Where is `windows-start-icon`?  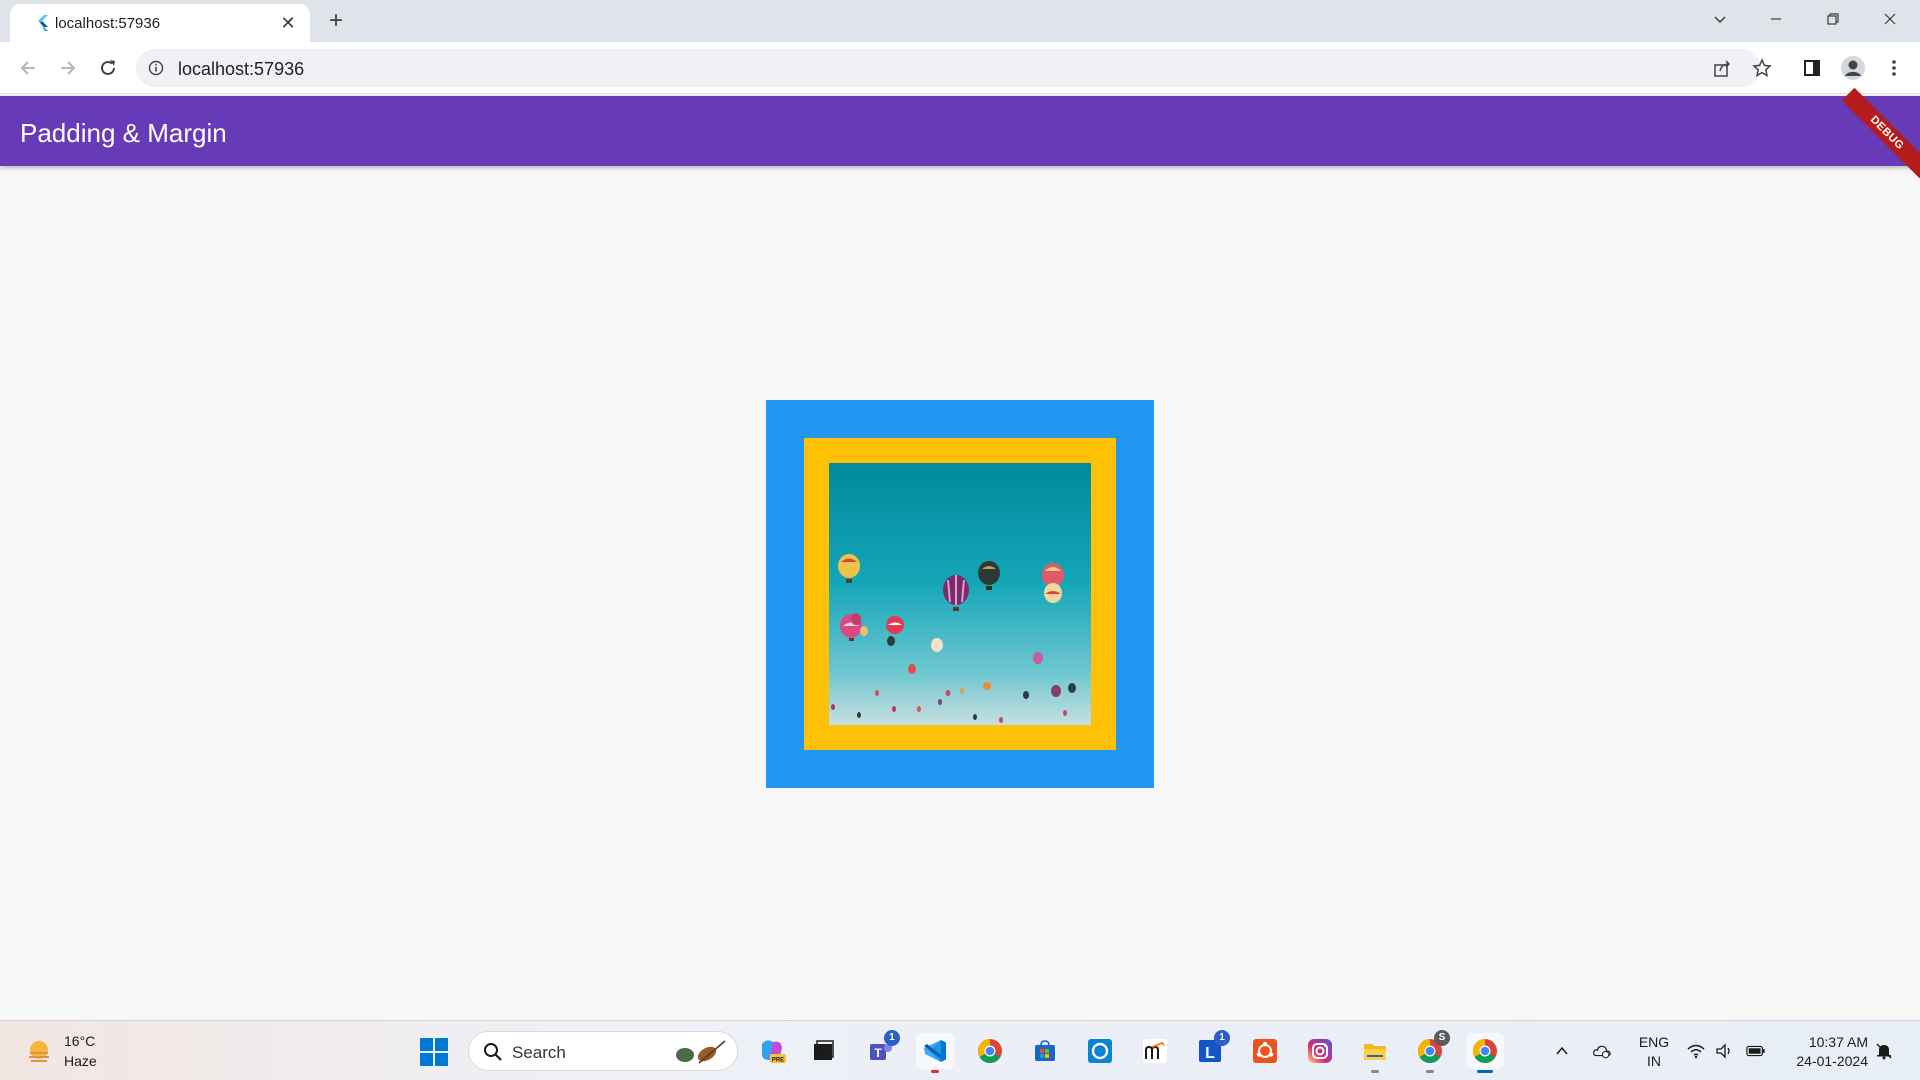 windows-start-icon is located at coordinates (434, 1052).